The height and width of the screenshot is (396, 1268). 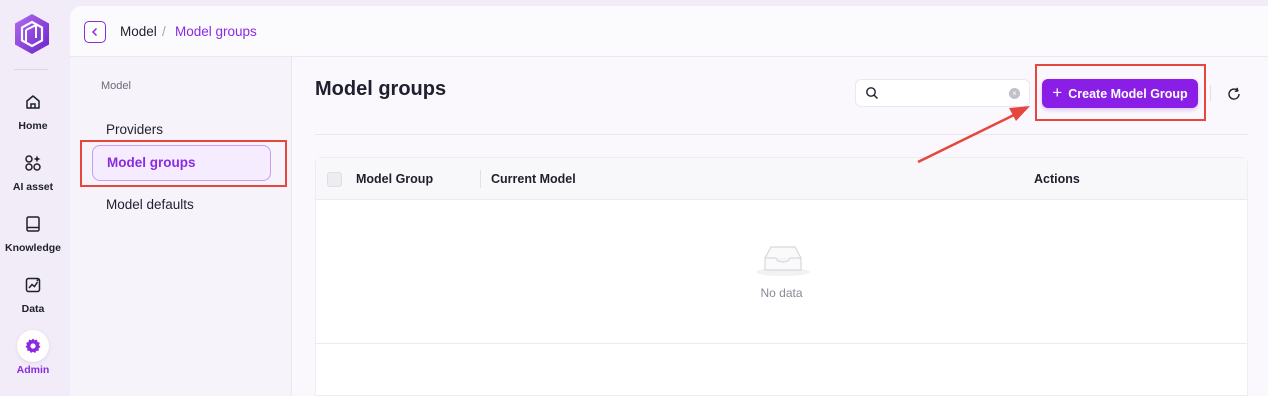 What do you see at coordinates (33, 102) in the screenshot?
I see `home-icon` at bounding box center [33, 102].